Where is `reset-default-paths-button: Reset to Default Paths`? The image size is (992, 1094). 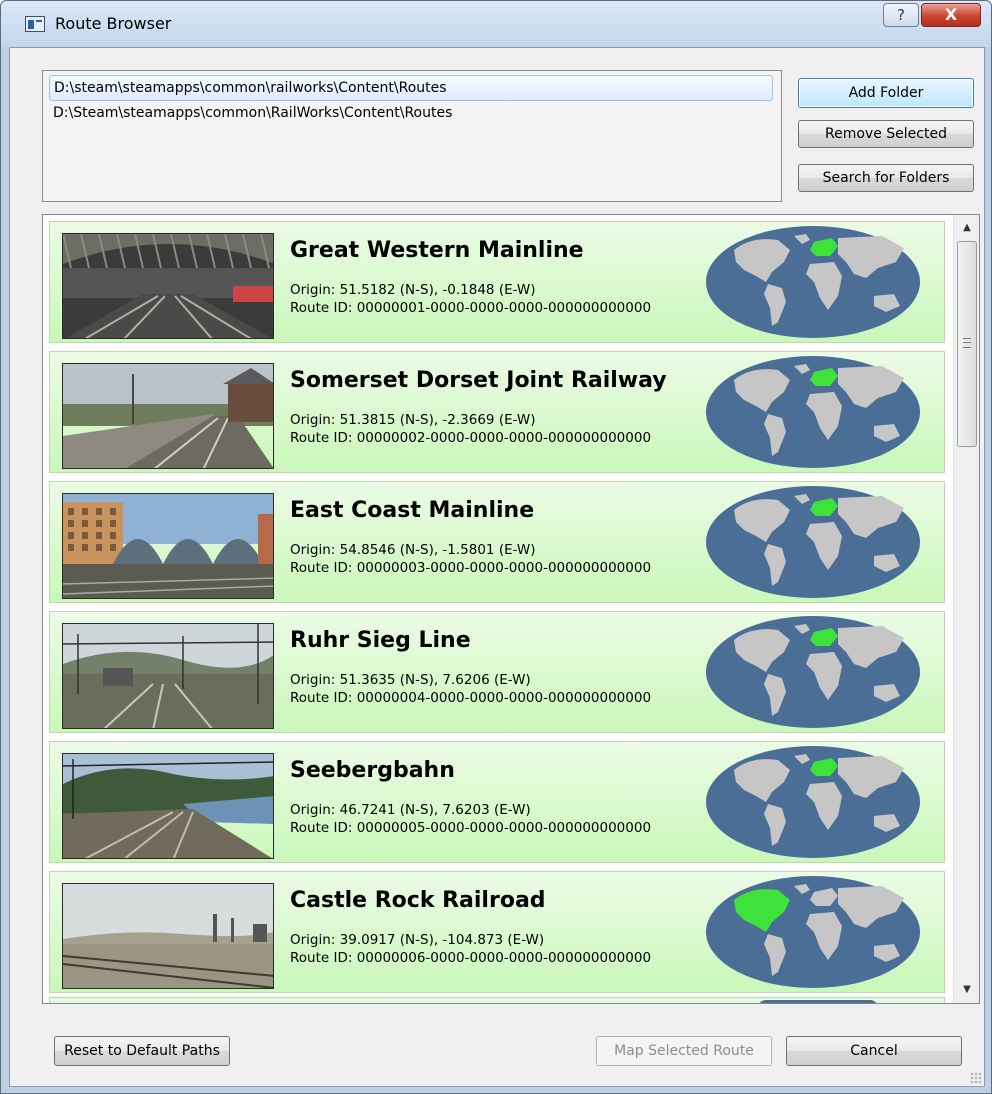 reset-default-paths-button: Reset to Default Paths is located at coordinates (142, 1051).